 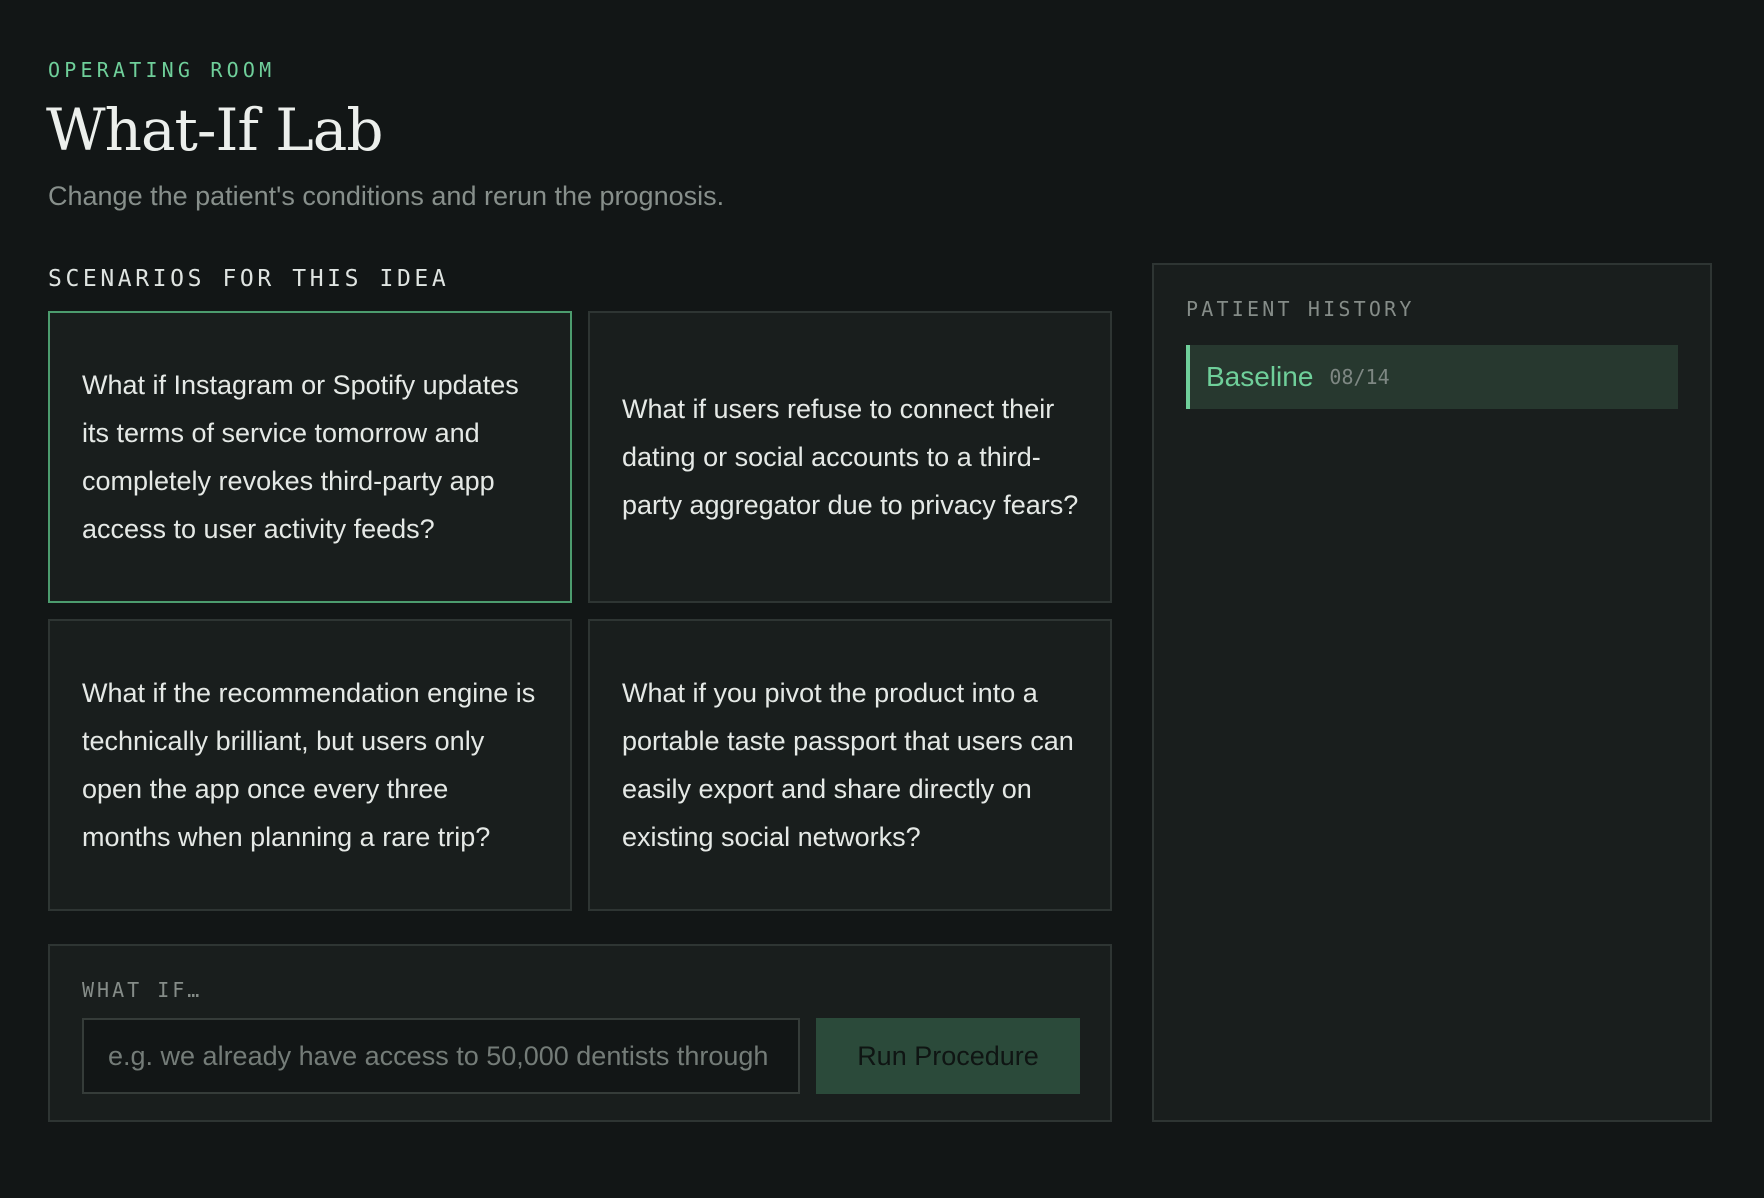 What do you see at coordinates (441, 1056) in the screenshot?
I see `what-if-input` at bounding box center [441, 1056].